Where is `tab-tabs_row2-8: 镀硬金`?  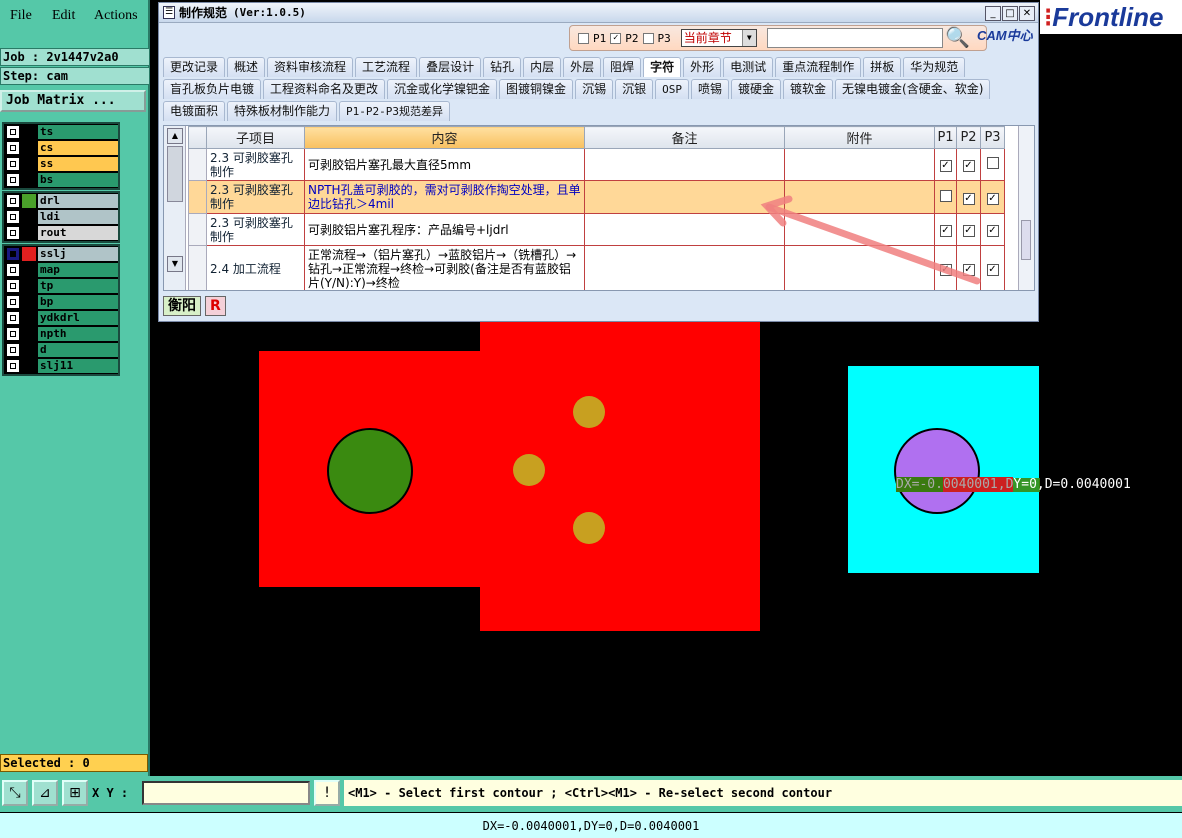 tab-tabs_row2-8: 镀硬金 is located at coordinates (755, 89).